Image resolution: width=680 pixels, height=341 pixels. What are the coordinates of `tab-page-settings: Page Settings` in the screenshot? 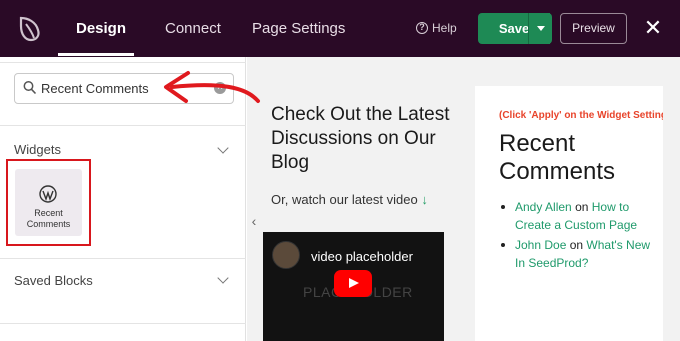 It's located at (298, 28).